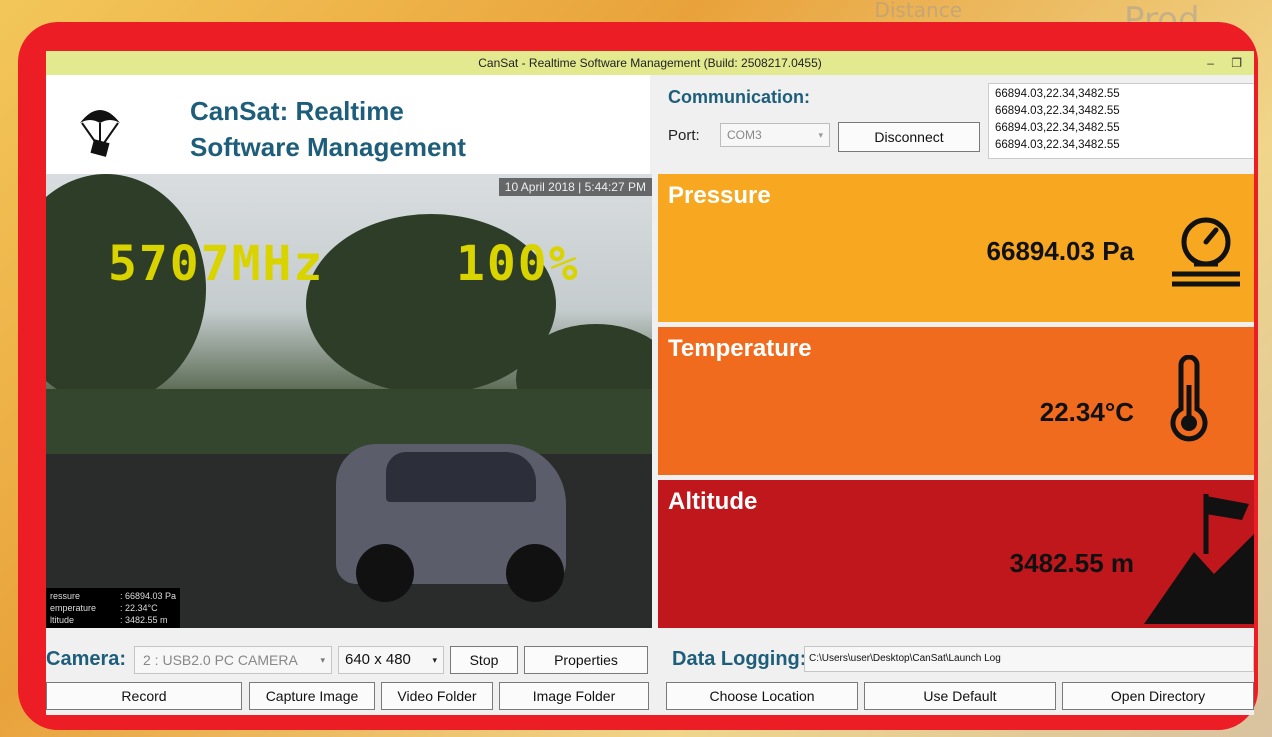 The height and width of the screenshot is (737, 1272). Describe the element at coordinates (719, 195) in the screenshot. I see `pressure-title: Pressure` at that location.